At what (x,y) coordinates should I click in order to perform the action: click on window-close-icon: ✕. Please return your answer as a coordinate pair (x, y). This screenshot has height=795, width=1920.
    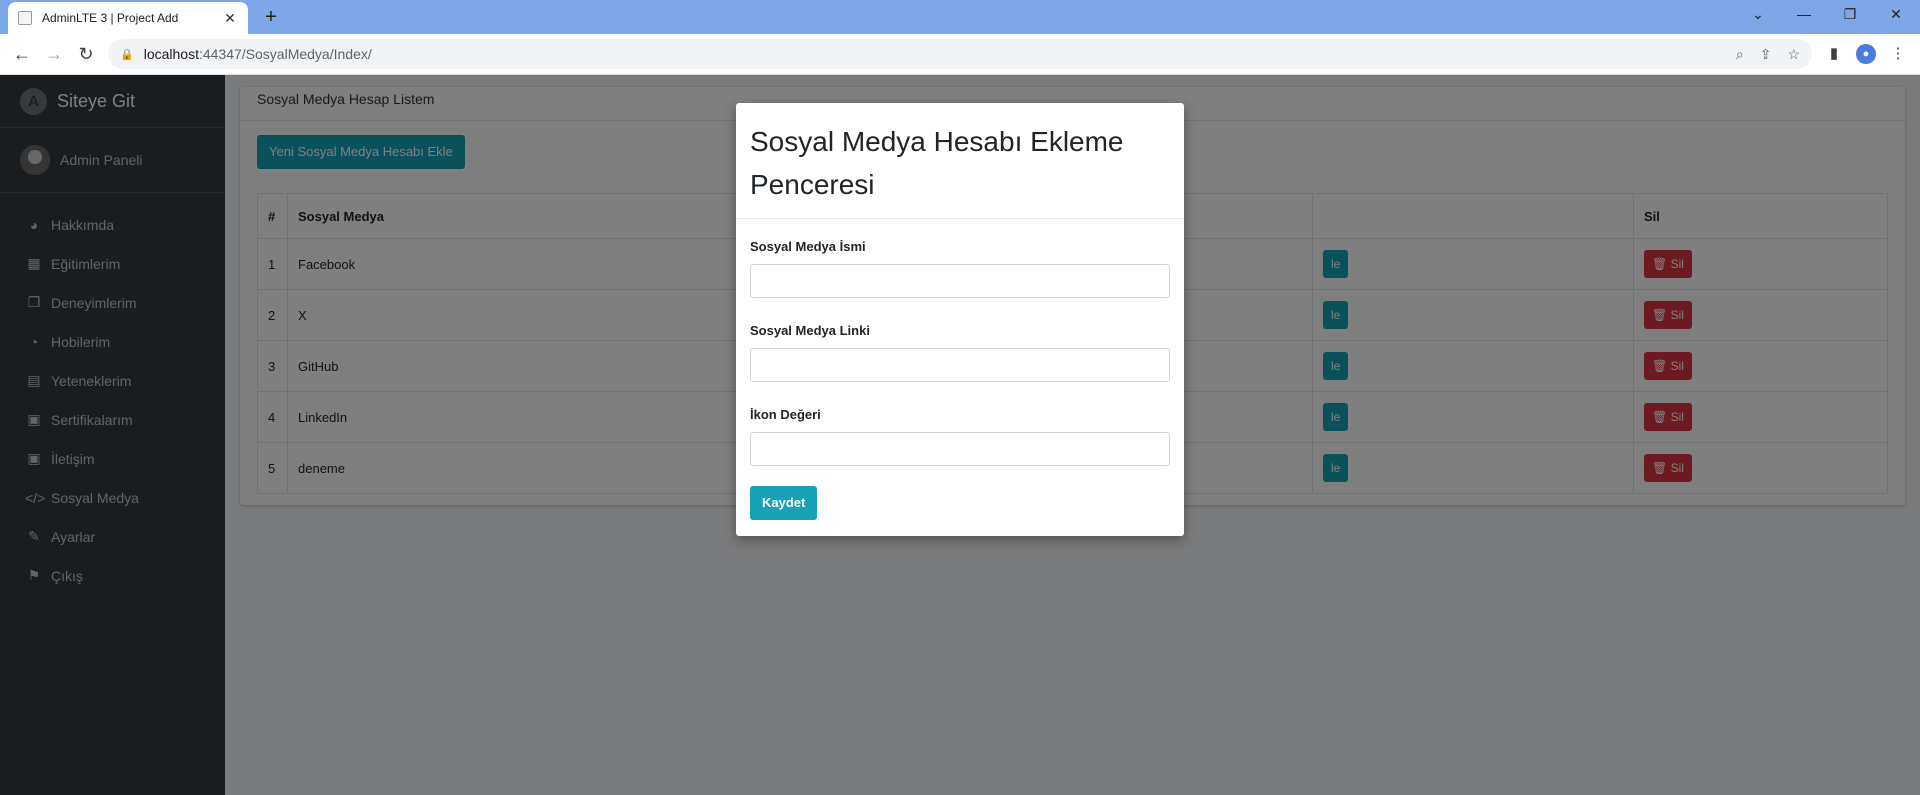
    Looking at the image, I should click on (1896, 14).